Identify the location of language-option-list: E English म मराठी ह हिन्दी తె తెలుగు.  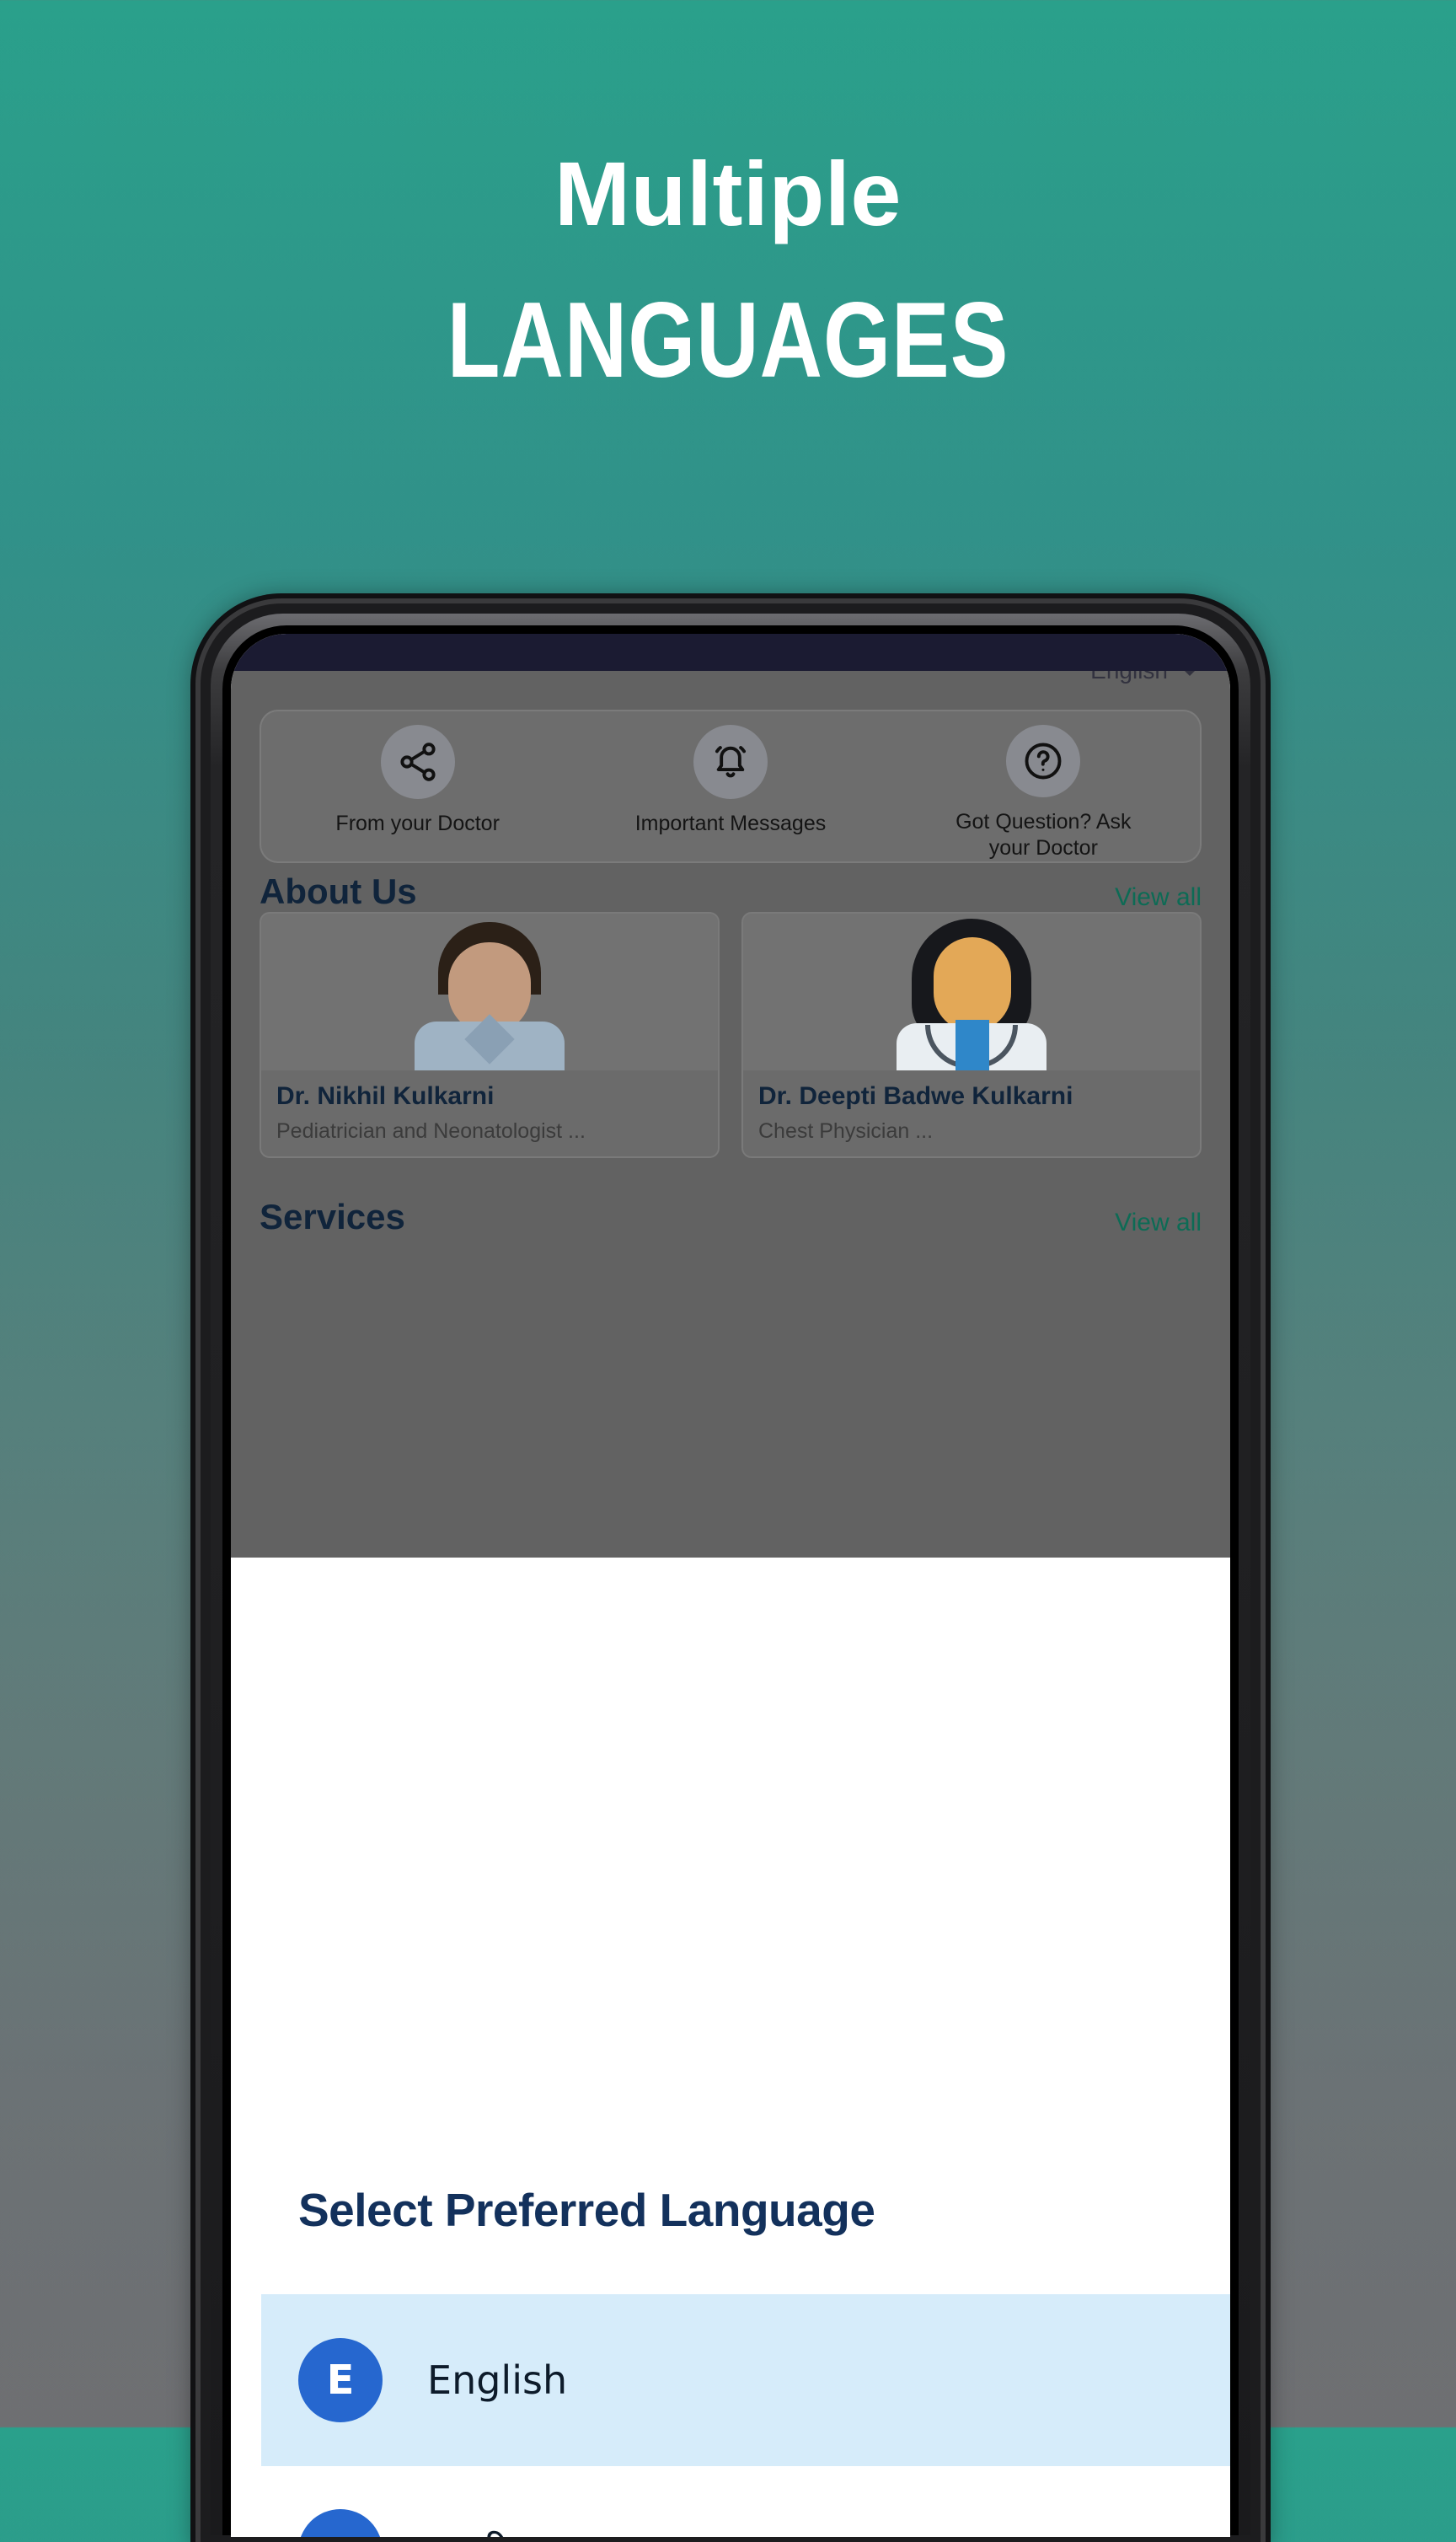
(745, 2415).